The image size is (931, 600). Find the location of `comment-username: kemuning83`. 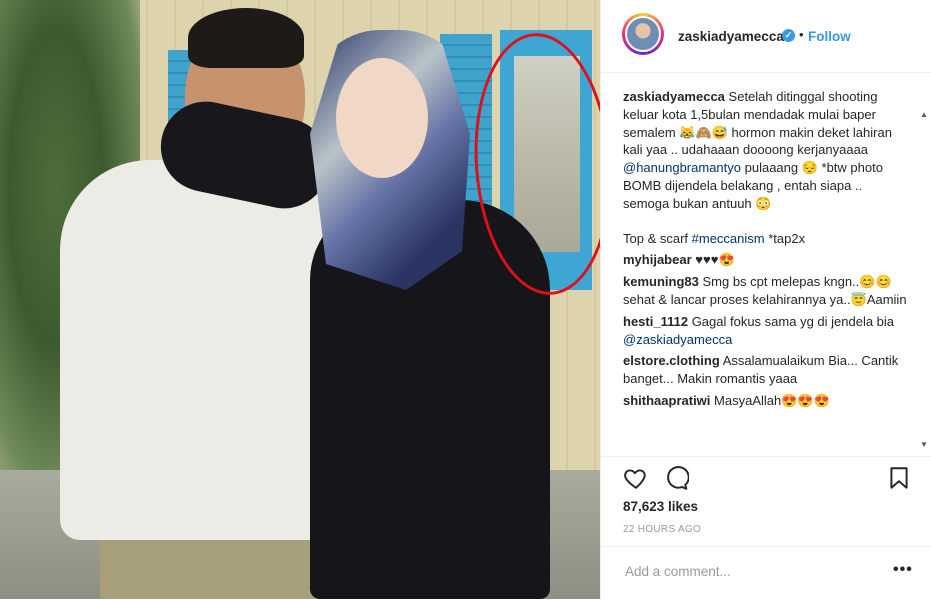

comment-username: kemuning83 is located at coordinates (661, 281).